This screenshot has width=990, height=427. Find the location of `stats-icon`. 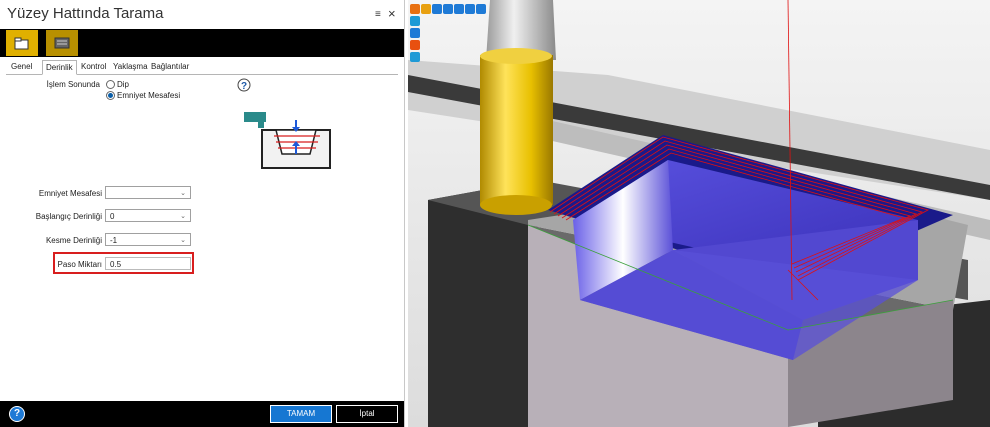

stats-icon is located at coordinates (437, 9).